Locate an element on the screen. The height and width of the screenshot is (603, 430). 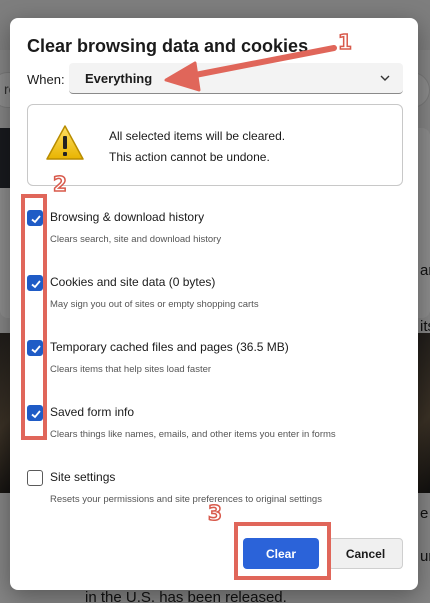
when-label: When: is located at coordinates (46, 79).